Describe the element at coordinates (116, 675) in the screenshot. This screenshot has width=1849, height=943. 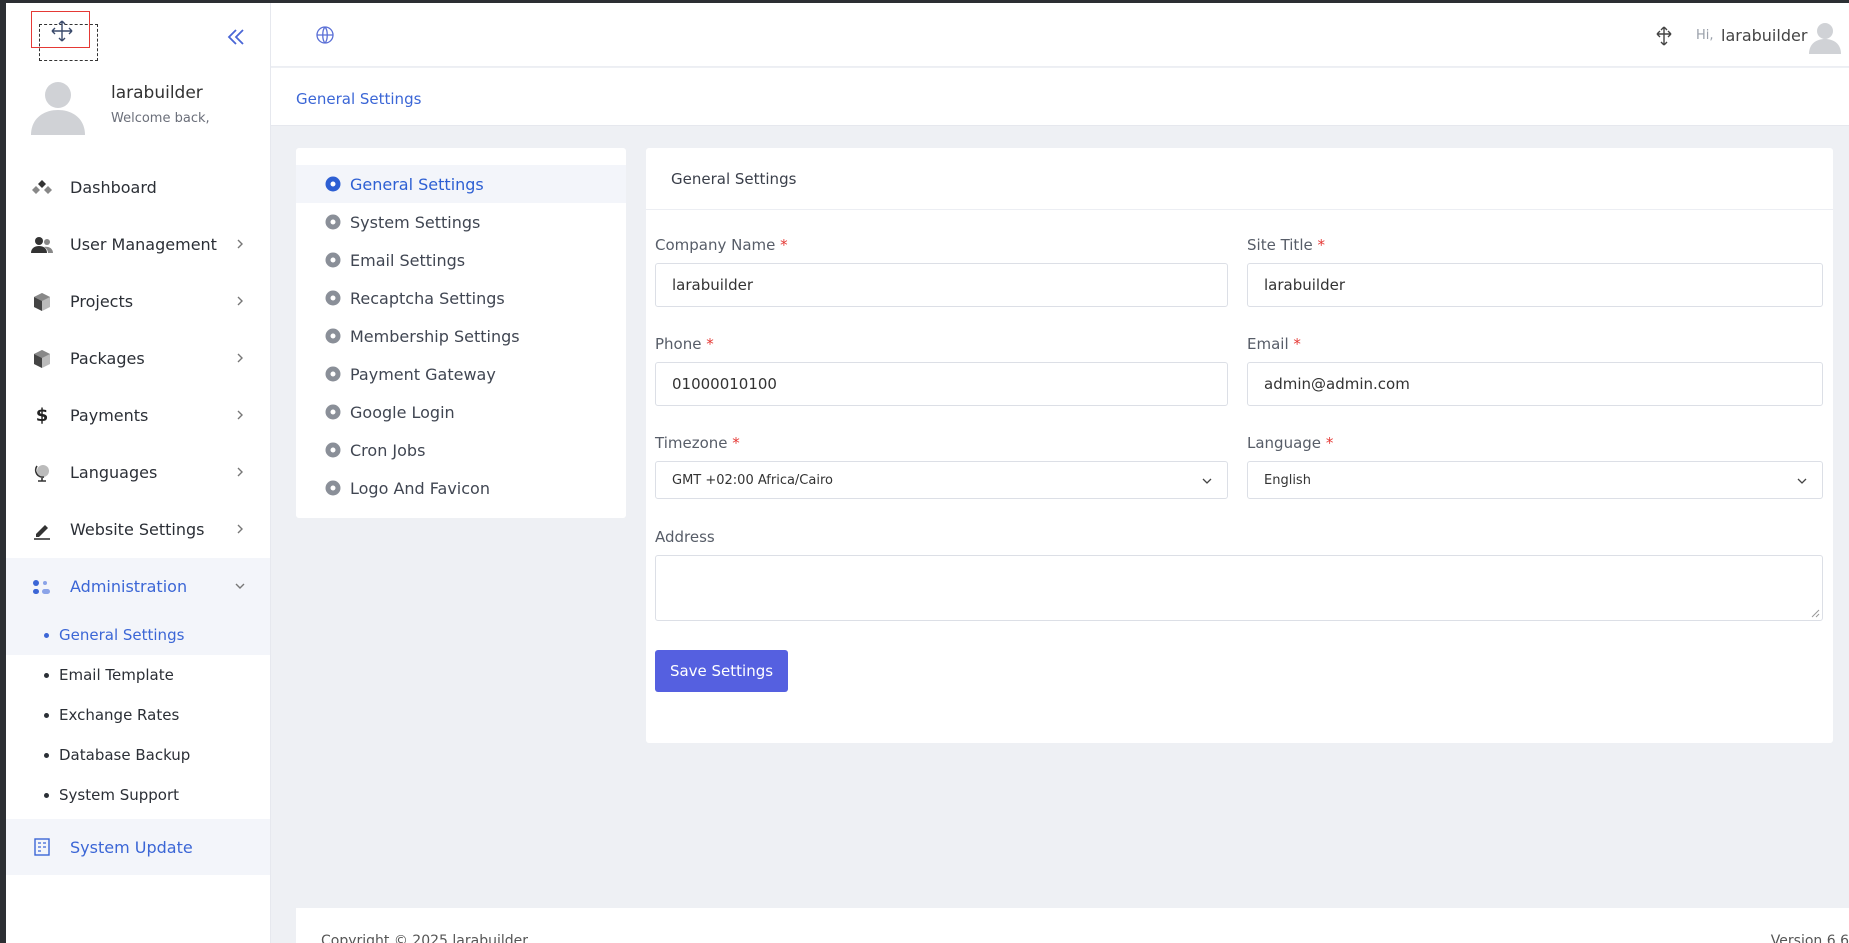
I see `sidebar-subitem-label: Email Template` at that location.